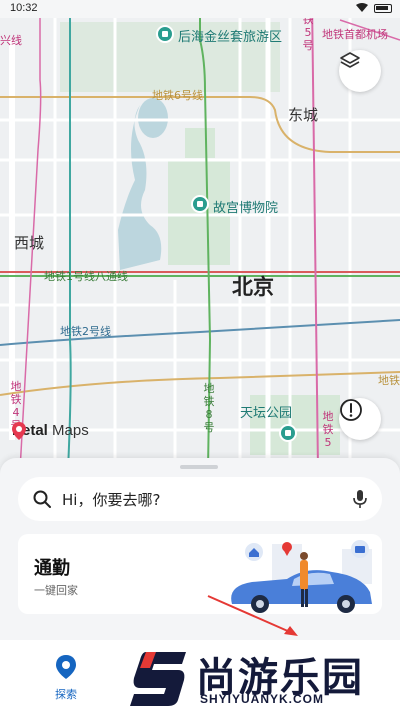 The image size is (400, 712). What do you see at coordinates (351, 410) in the screenshot?
I see `alert-icon` at bounding box center [351, 410].